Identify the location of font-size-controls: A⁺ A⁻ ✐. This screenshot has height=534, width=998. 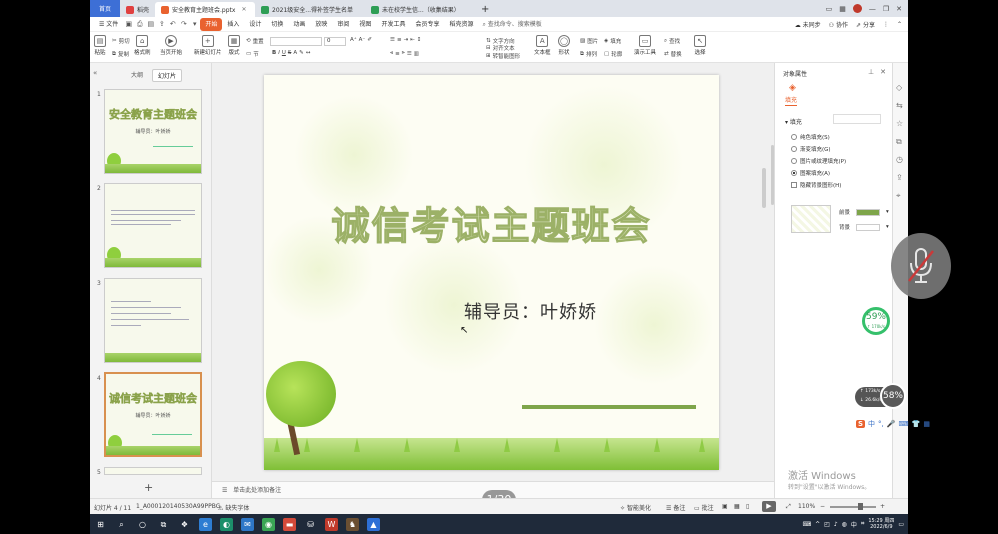
(361, 40).